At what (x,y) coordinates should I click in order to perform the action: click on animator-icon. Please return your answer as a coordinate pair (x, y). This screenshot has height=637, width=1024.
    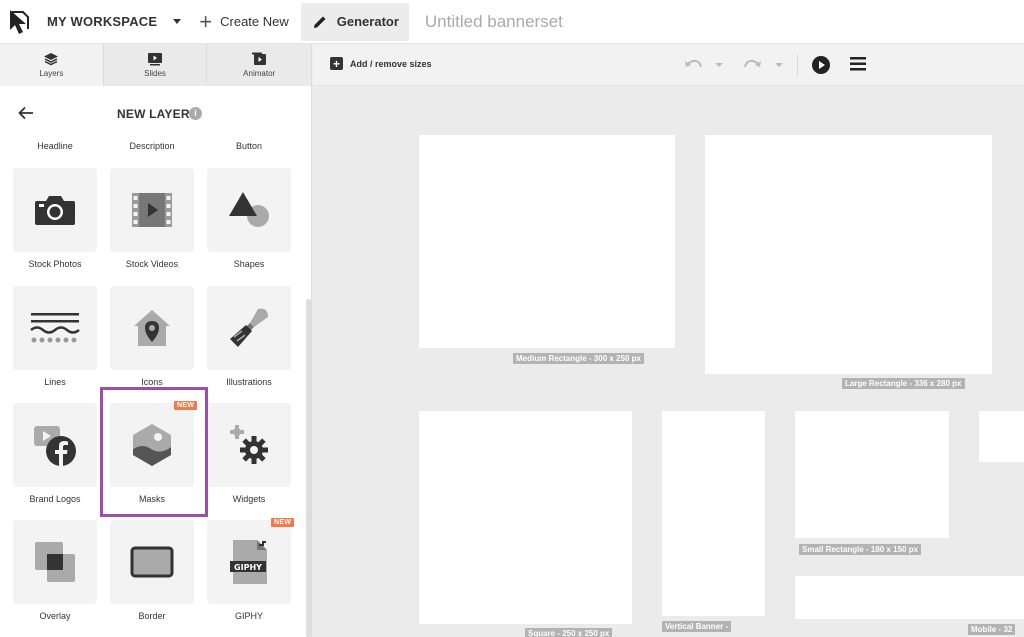
    Looking at the image, I should click on (259, 58).